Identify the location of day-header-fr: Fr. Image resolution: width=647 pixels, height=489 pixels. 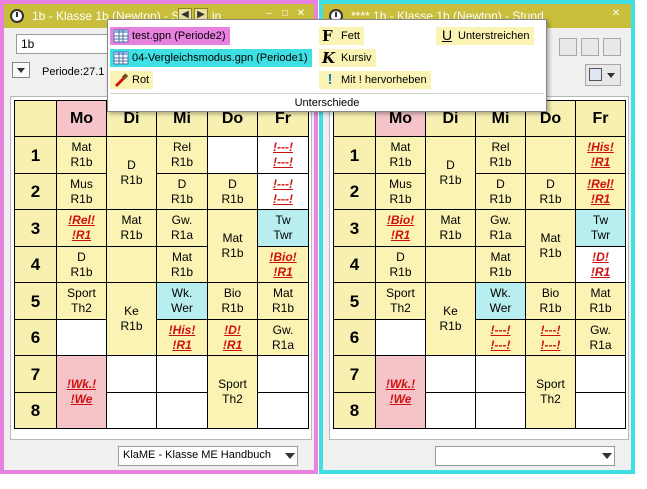
(600, 118).